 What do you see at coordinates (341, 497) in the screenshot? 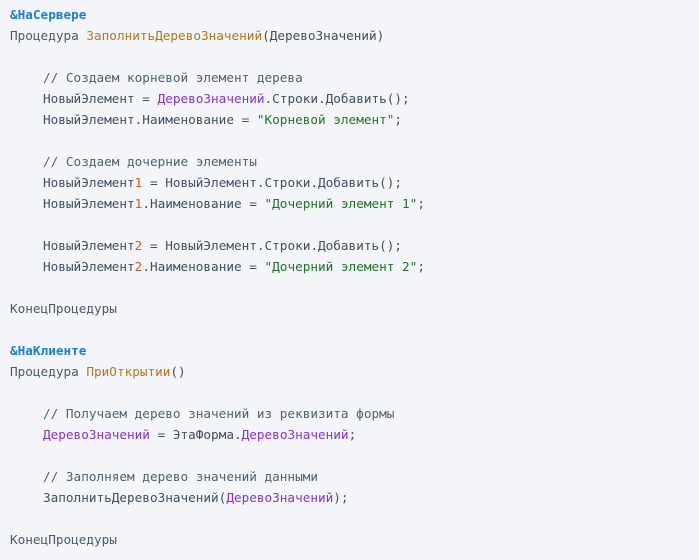
I see `code-token-plain: );` at bounding box center [341, 497].